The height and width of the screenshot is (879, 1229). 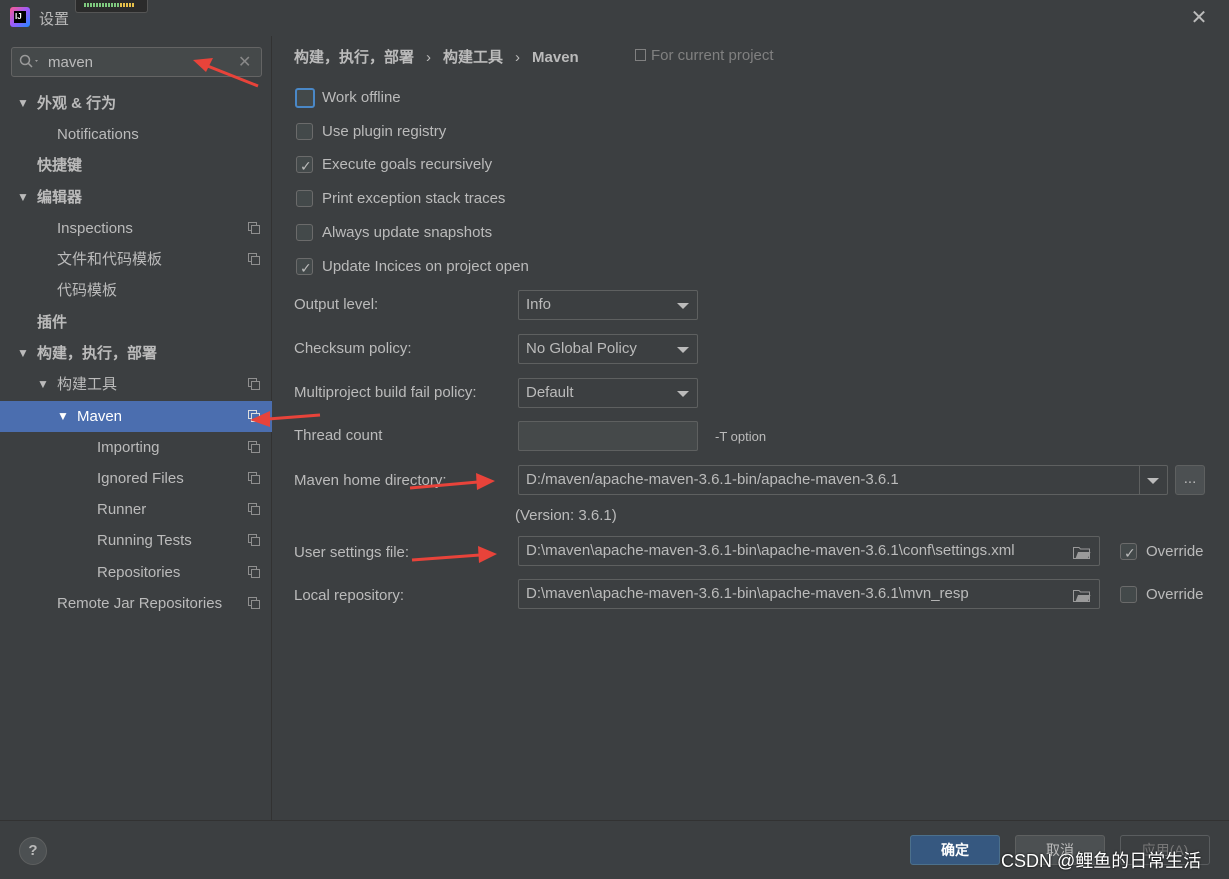 I want to click on breadcrumb-item: 构建工具, so click(x=473, y=56).